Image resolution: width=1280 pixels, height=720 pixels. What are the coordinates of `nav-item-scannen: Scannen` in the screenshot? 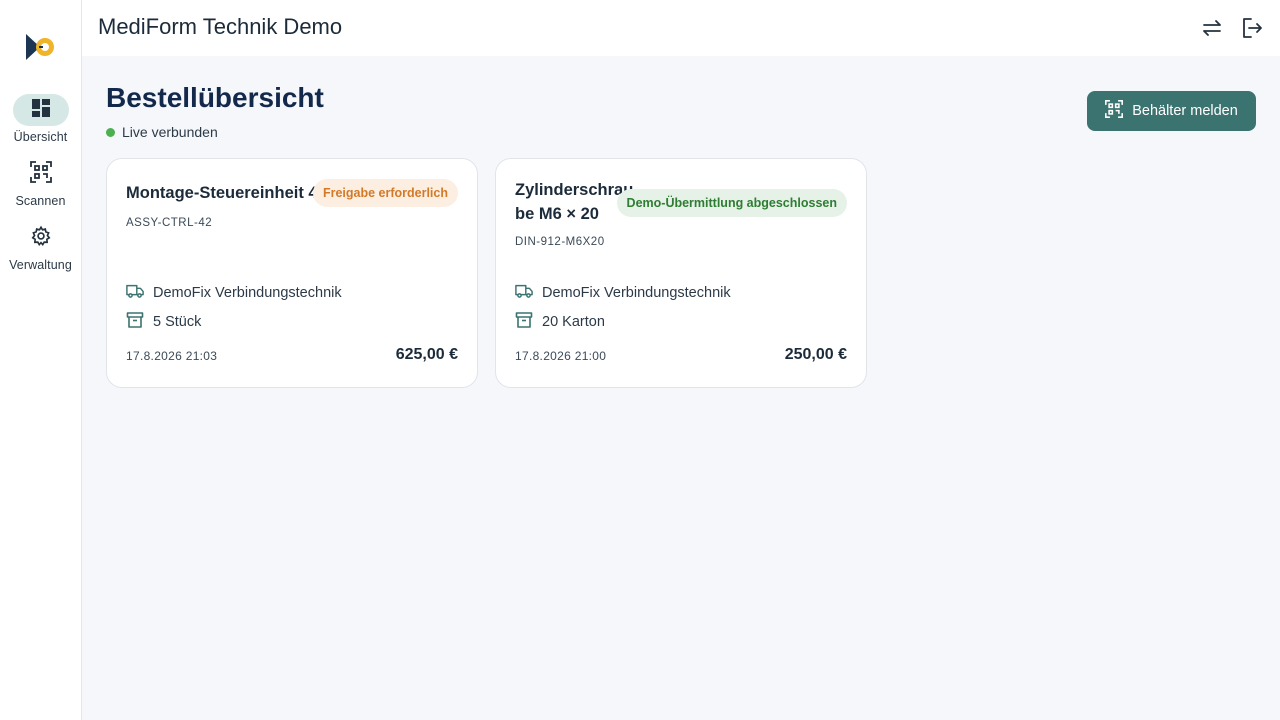 It's located at (40, 183).